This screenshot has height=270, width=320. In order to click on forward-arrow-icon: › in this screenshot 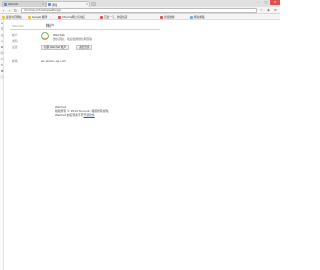, I will do `click(9, 10)`.